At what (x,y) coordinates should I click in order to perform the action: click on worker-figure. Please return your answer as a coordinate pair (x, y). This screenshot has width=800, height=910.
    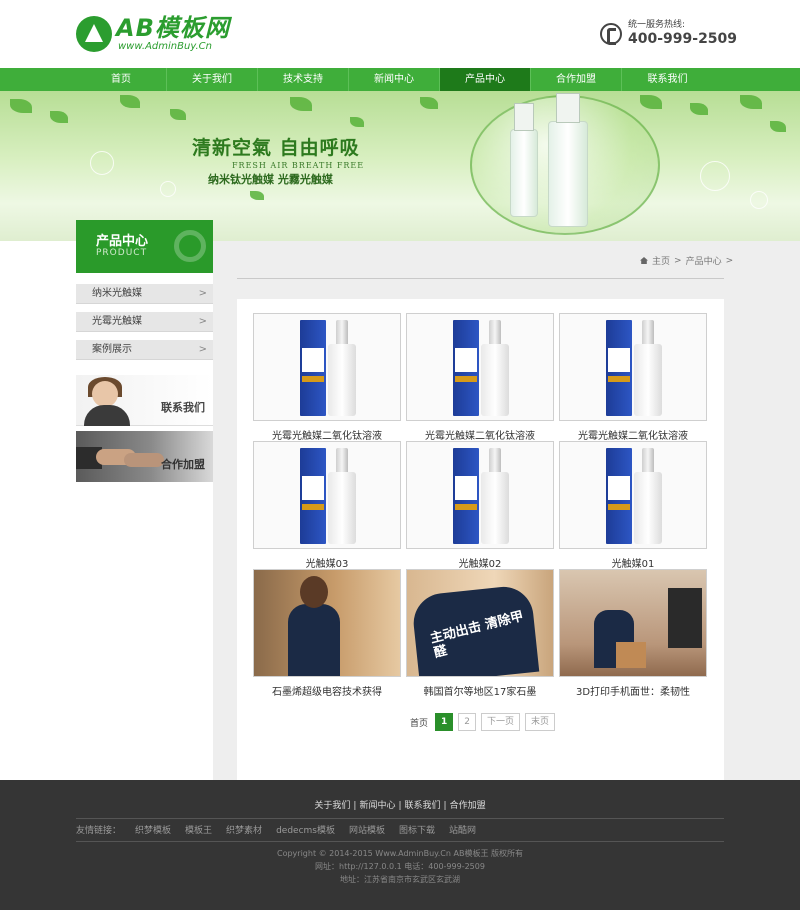
    Looking at the image, I should click on (314, 640).